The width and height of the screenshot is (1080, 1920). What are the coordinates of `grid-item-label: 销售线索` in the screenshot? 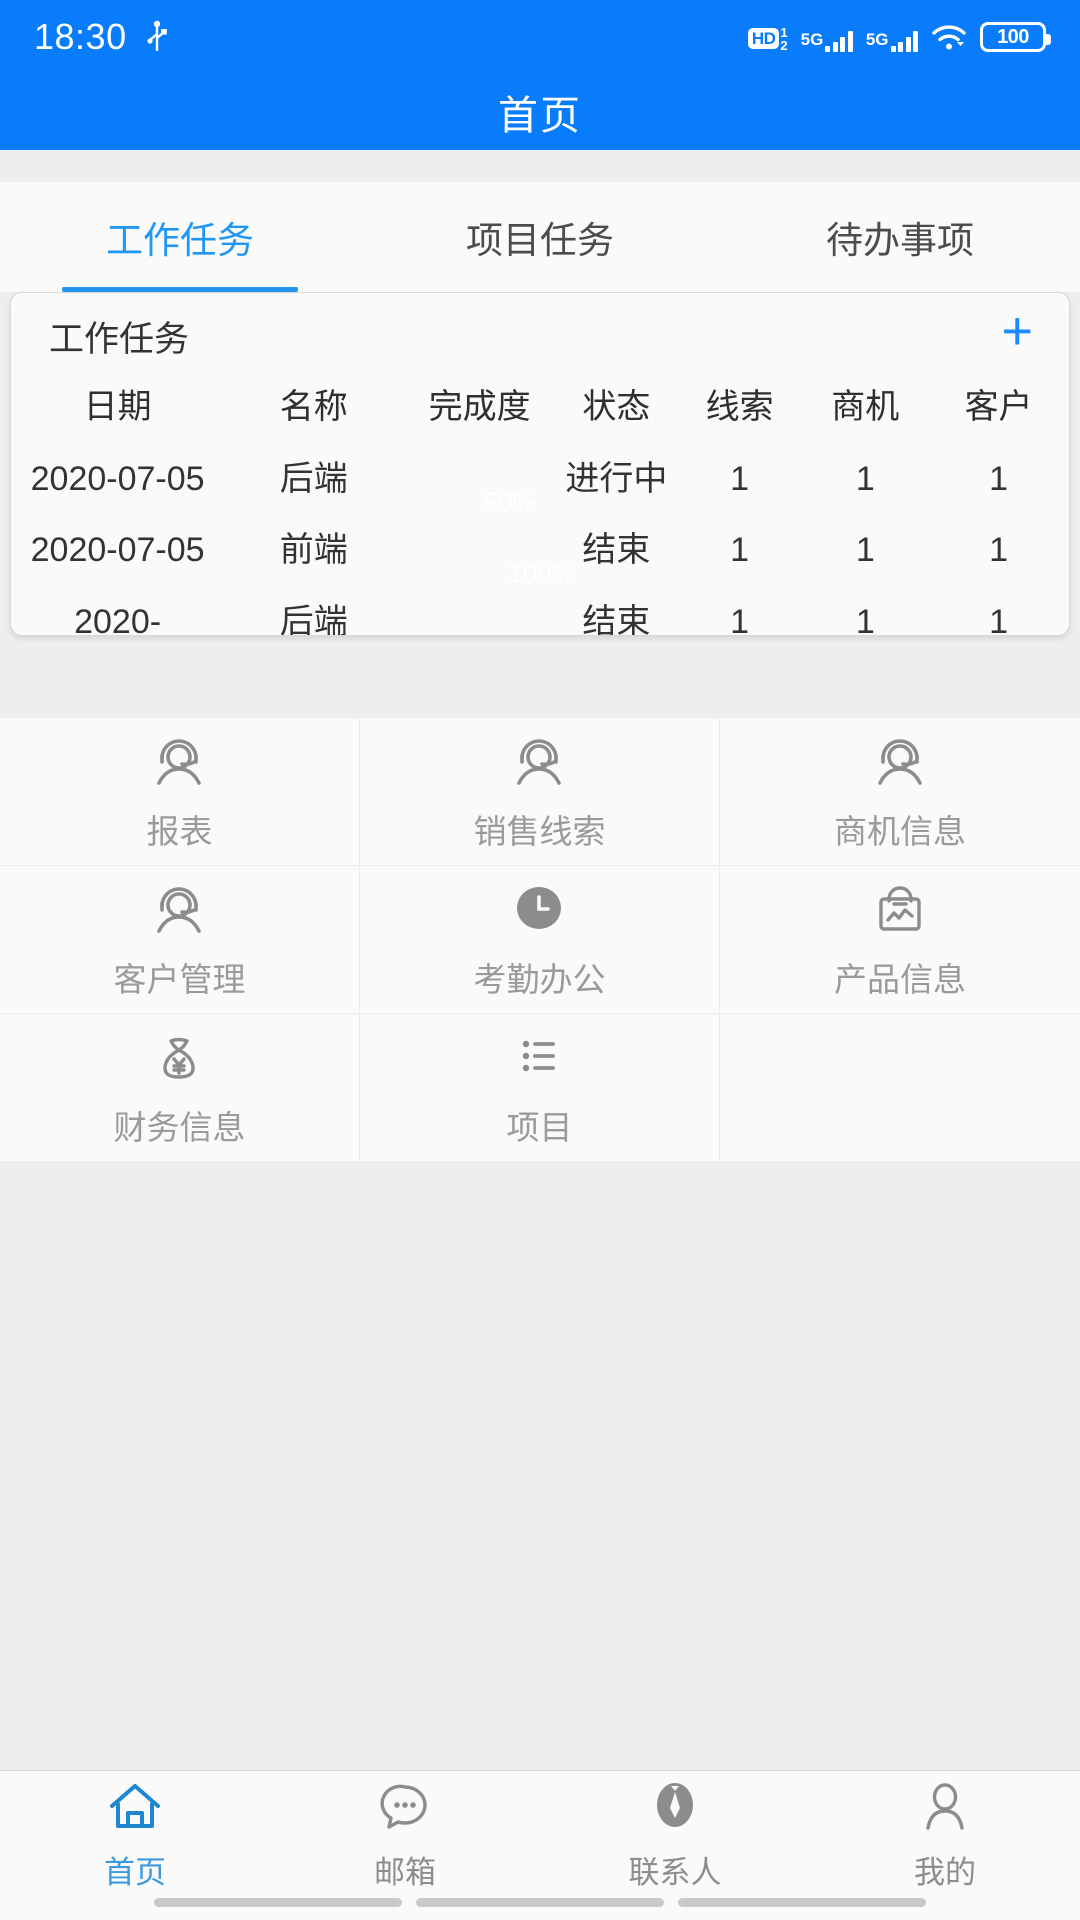 It's located at (539, 831).